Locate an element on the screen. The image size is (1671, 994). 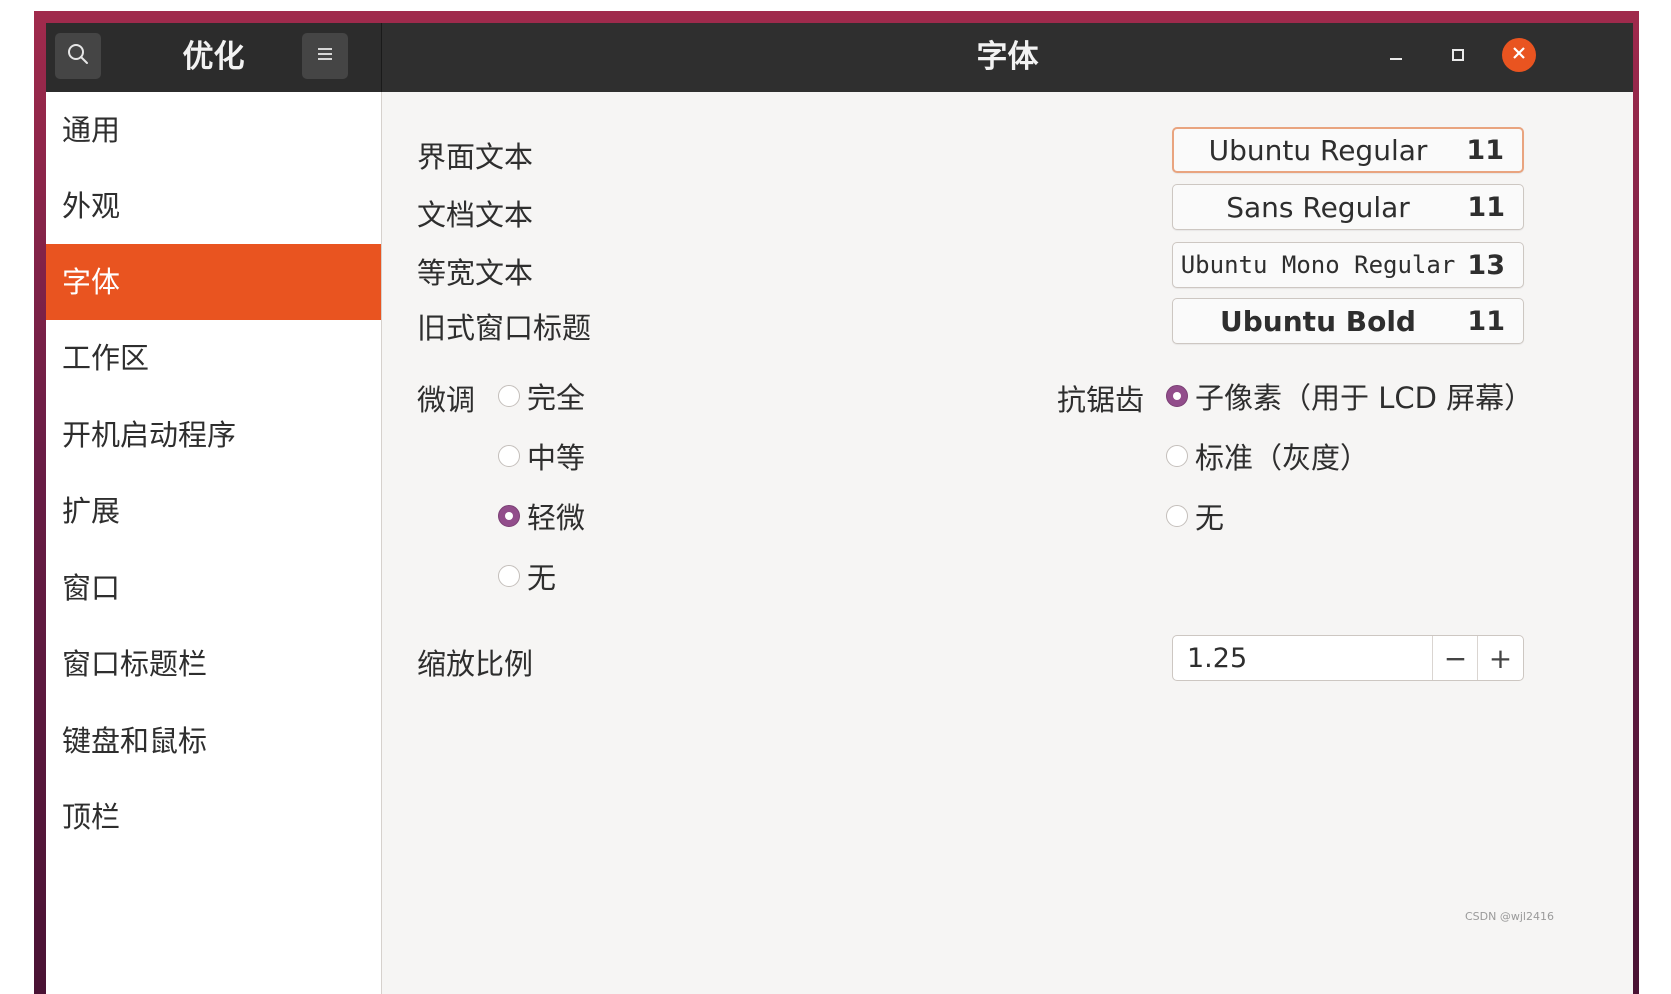
antialiasing-option-none: 无 is located at coordinates (1195, 516).